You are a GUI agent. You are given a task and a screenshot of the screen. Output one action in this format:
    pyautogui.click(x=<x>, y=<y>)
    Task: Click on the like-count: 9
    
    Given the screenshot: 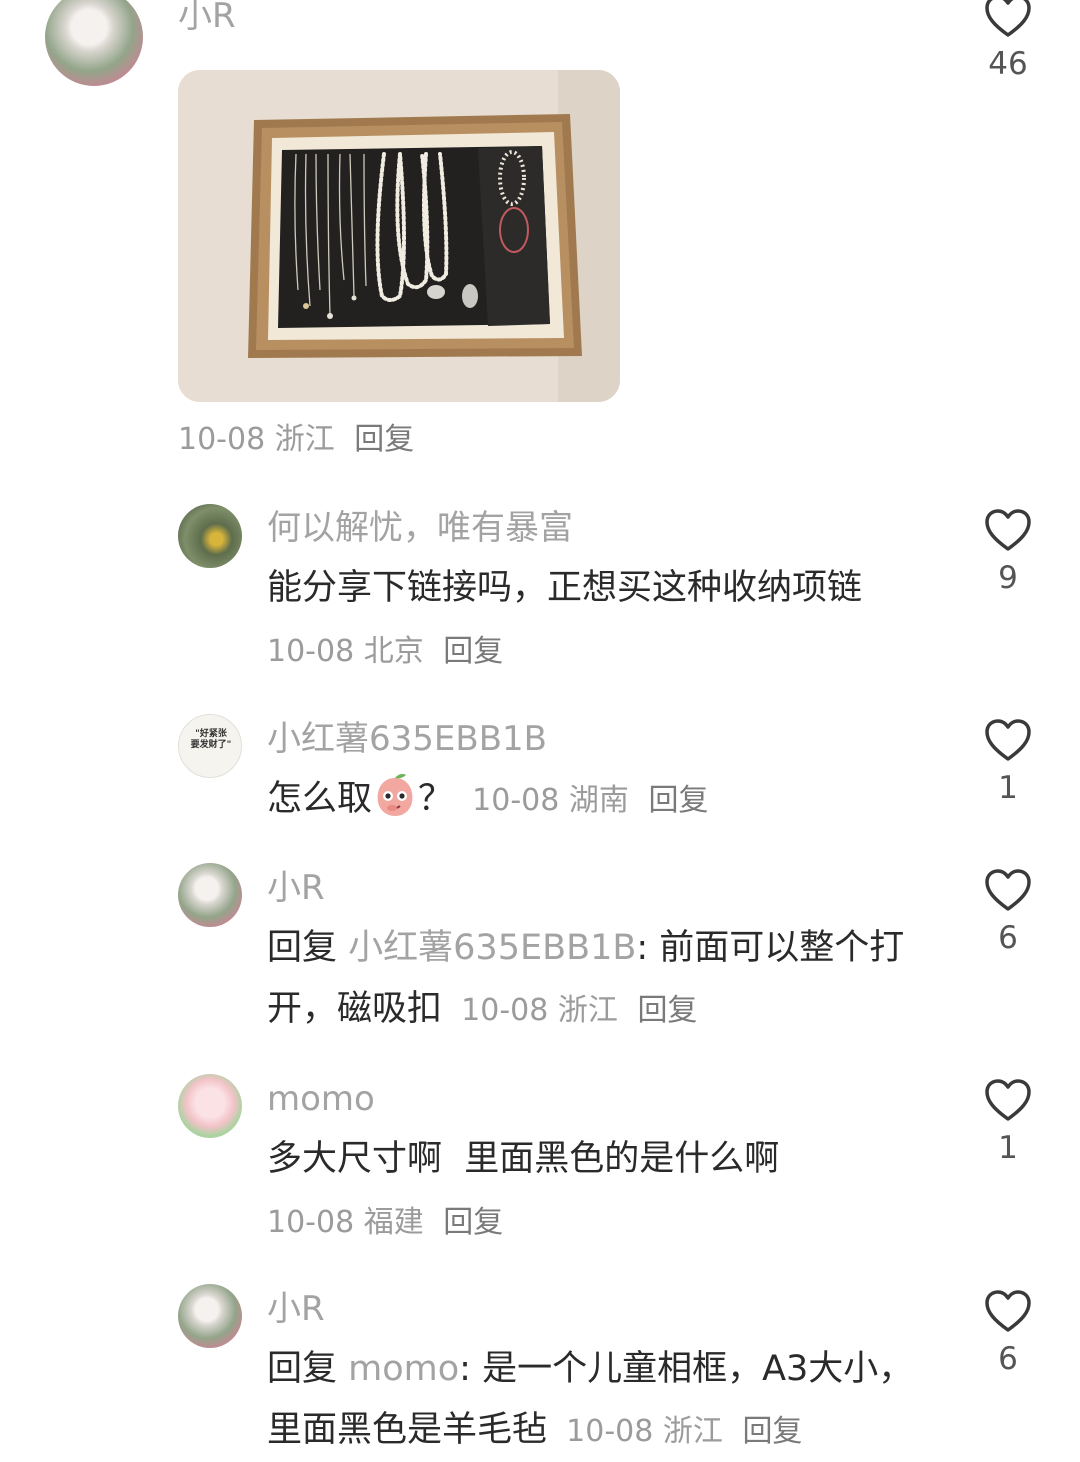 What is the action you would take?
    pyautogui.click(x=1008, y=578)
    